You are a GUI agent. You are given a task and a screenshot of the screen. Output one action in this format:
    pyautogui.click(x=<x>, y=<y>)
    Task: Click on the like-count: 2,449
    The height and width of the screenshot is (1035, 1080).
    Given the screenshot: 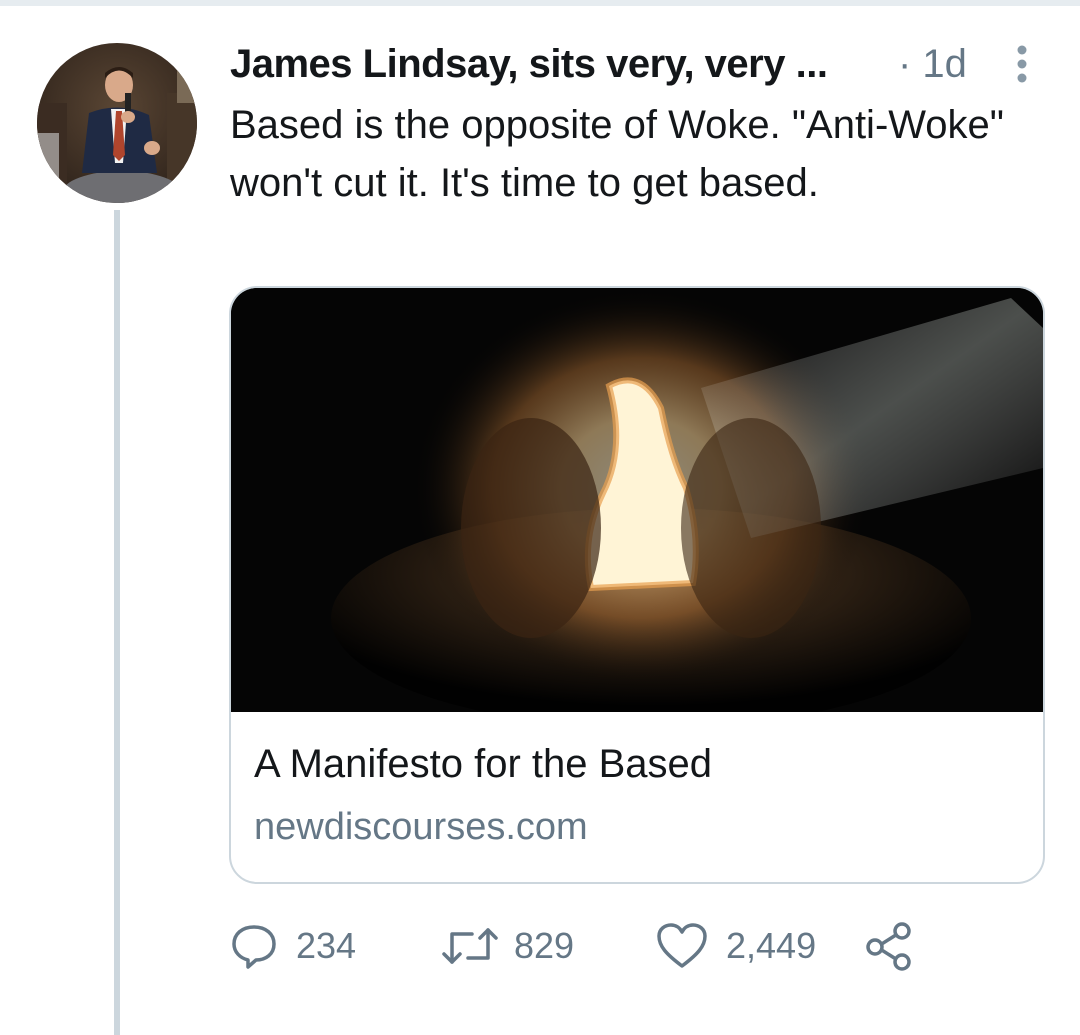 What is the action you would take?
    pyautogui.click(x=771, y=945)
    